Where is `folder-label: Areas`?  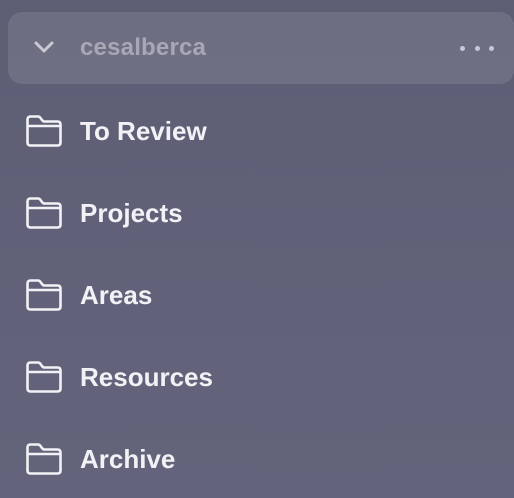 folder-label: Areas is located at coordinates (116, 295).